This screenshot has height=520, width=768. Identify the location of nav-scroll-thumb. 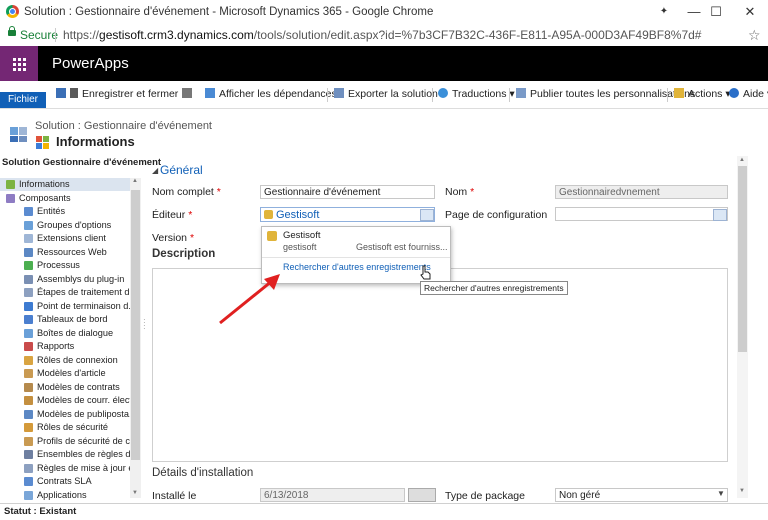
(135, 325).